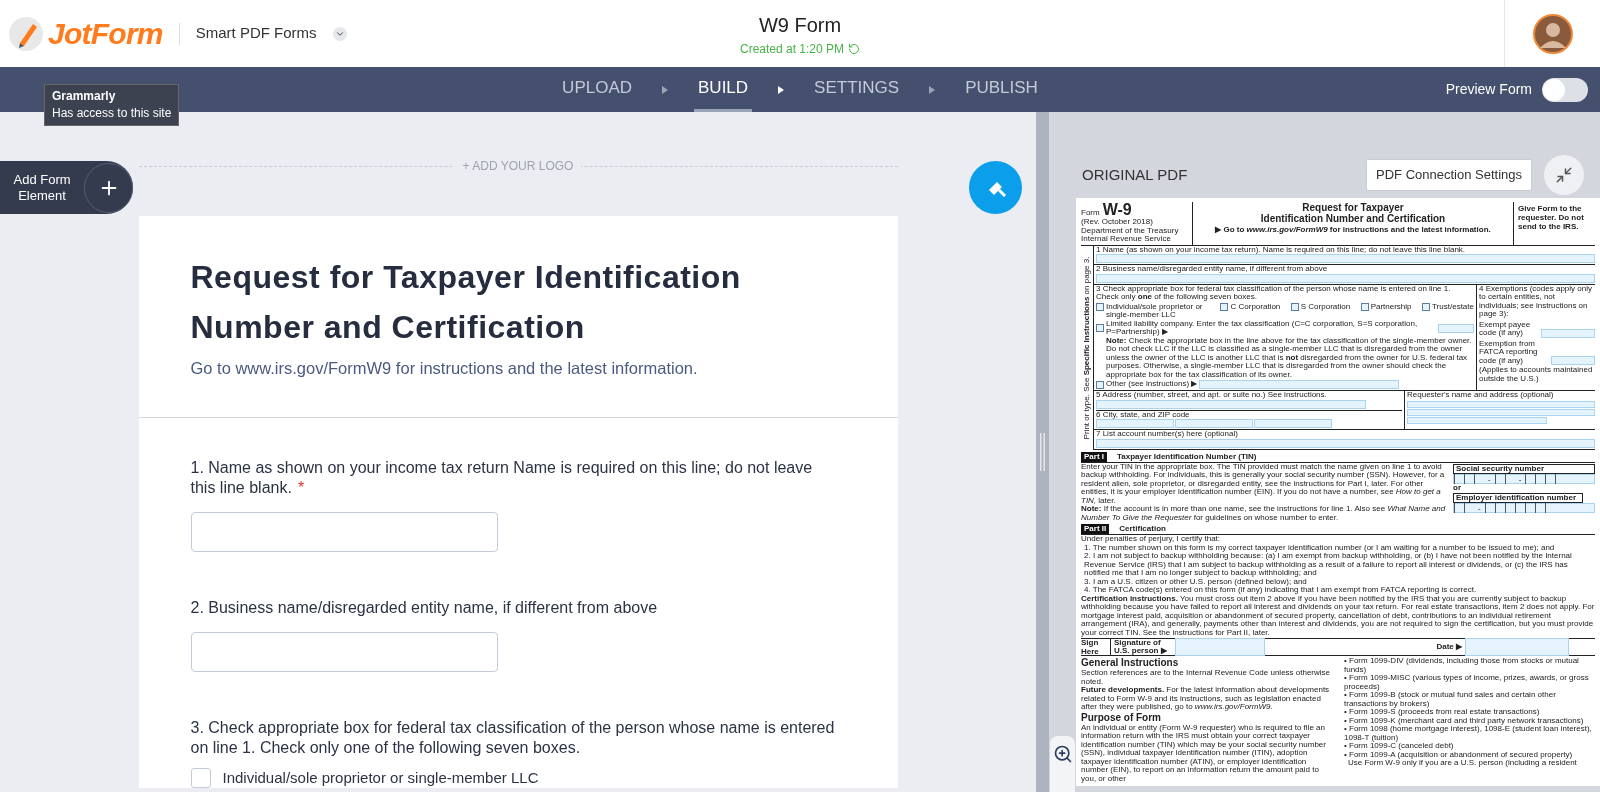  I want to click on instruction-paragraph: Enter your TIN in the appropriate box. The TIN provided must match the name given on line 1 to avoid backup withholding. For individuals, this is generally your social security number (SSN). However, for a resident alien, sole proprietor, or disregarded entity, see the instructions for Part I, later. For other entities, it is your employer identification number (EIN). If you do not have a number, see How to get a TIN, later., so click(1263, 483).